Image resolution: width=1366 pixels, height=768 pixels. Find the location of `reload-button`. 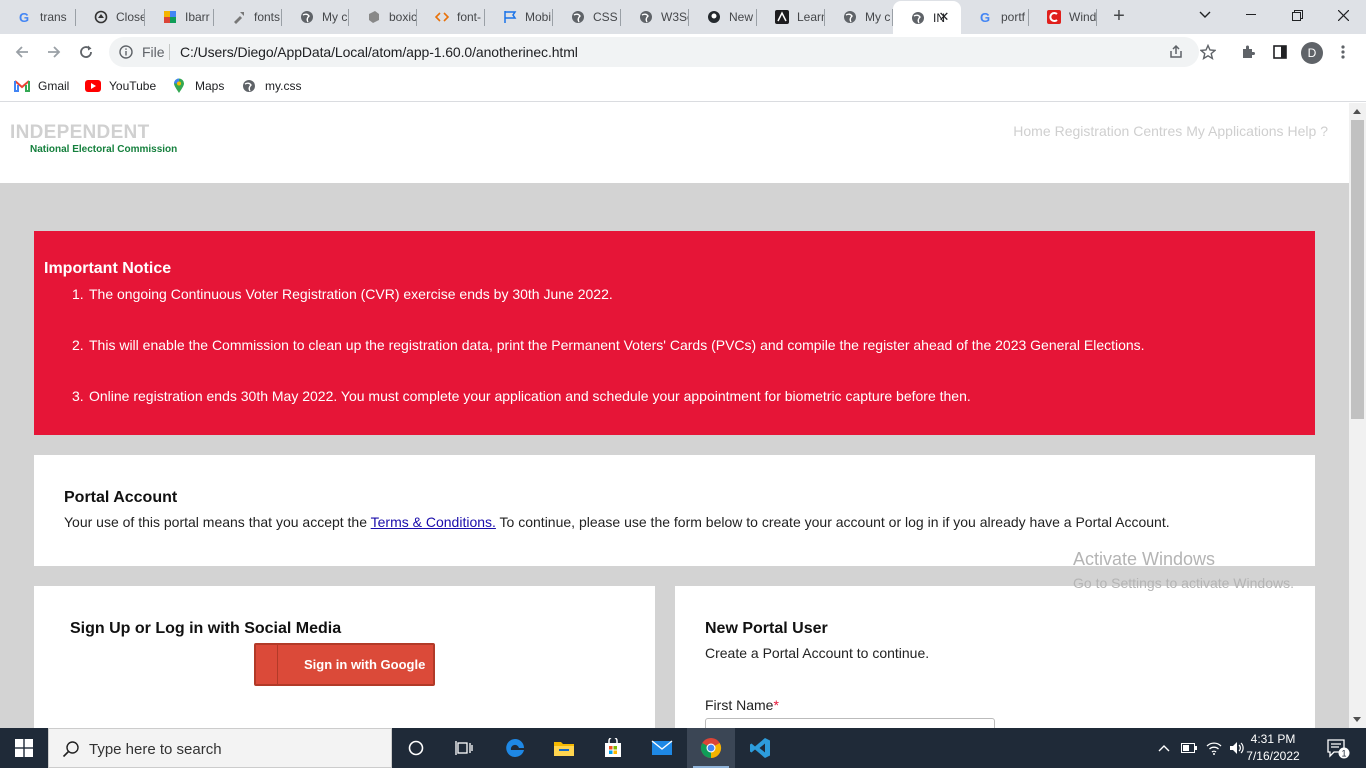

reload-button is located at coordinates (86, 52).